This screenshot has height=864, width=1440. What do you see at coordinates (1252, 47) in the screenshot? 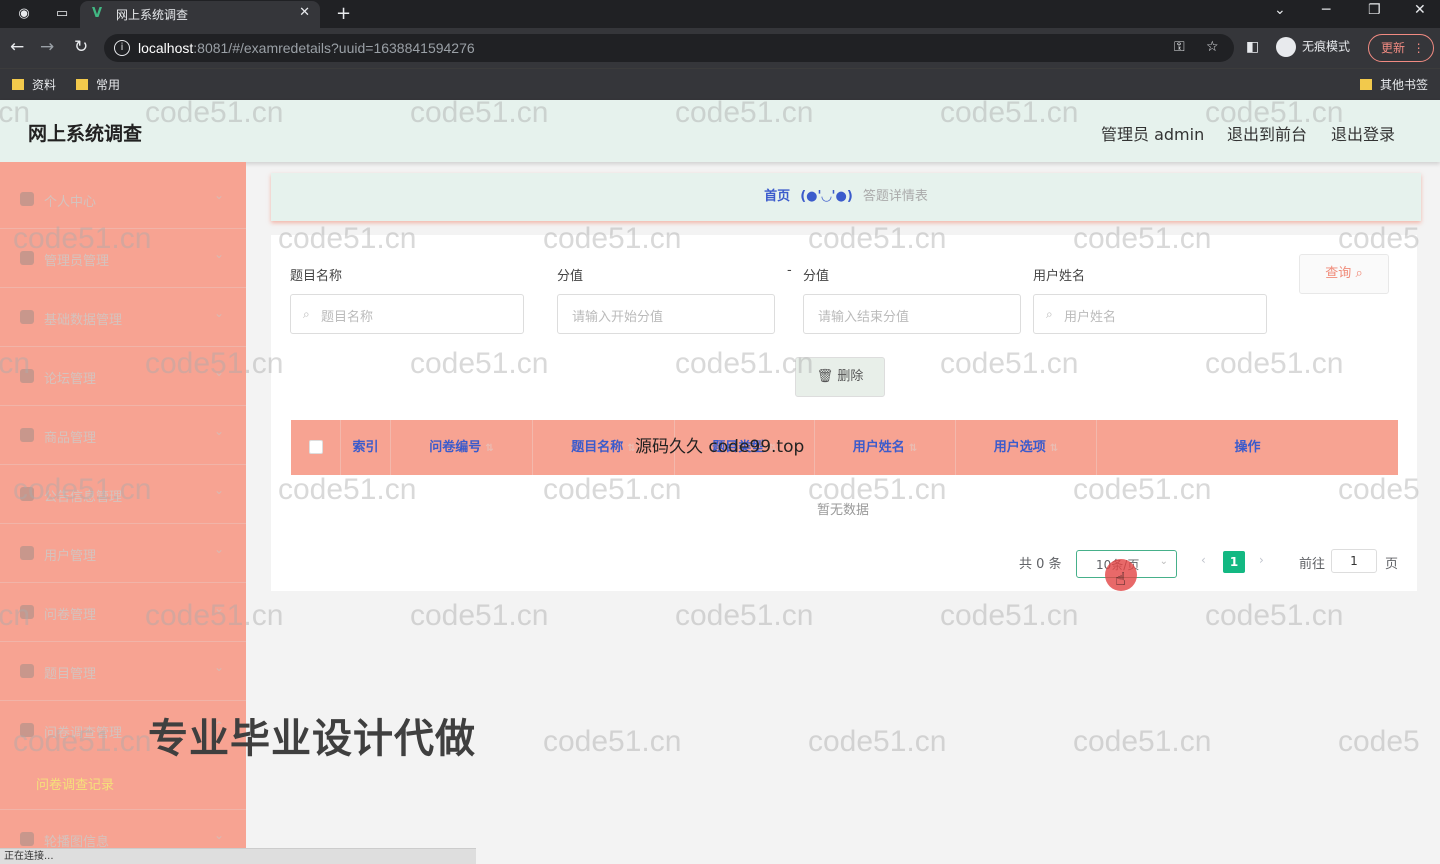
I see `side-panel-icon: ◧` at bounding box center [1252, 47].